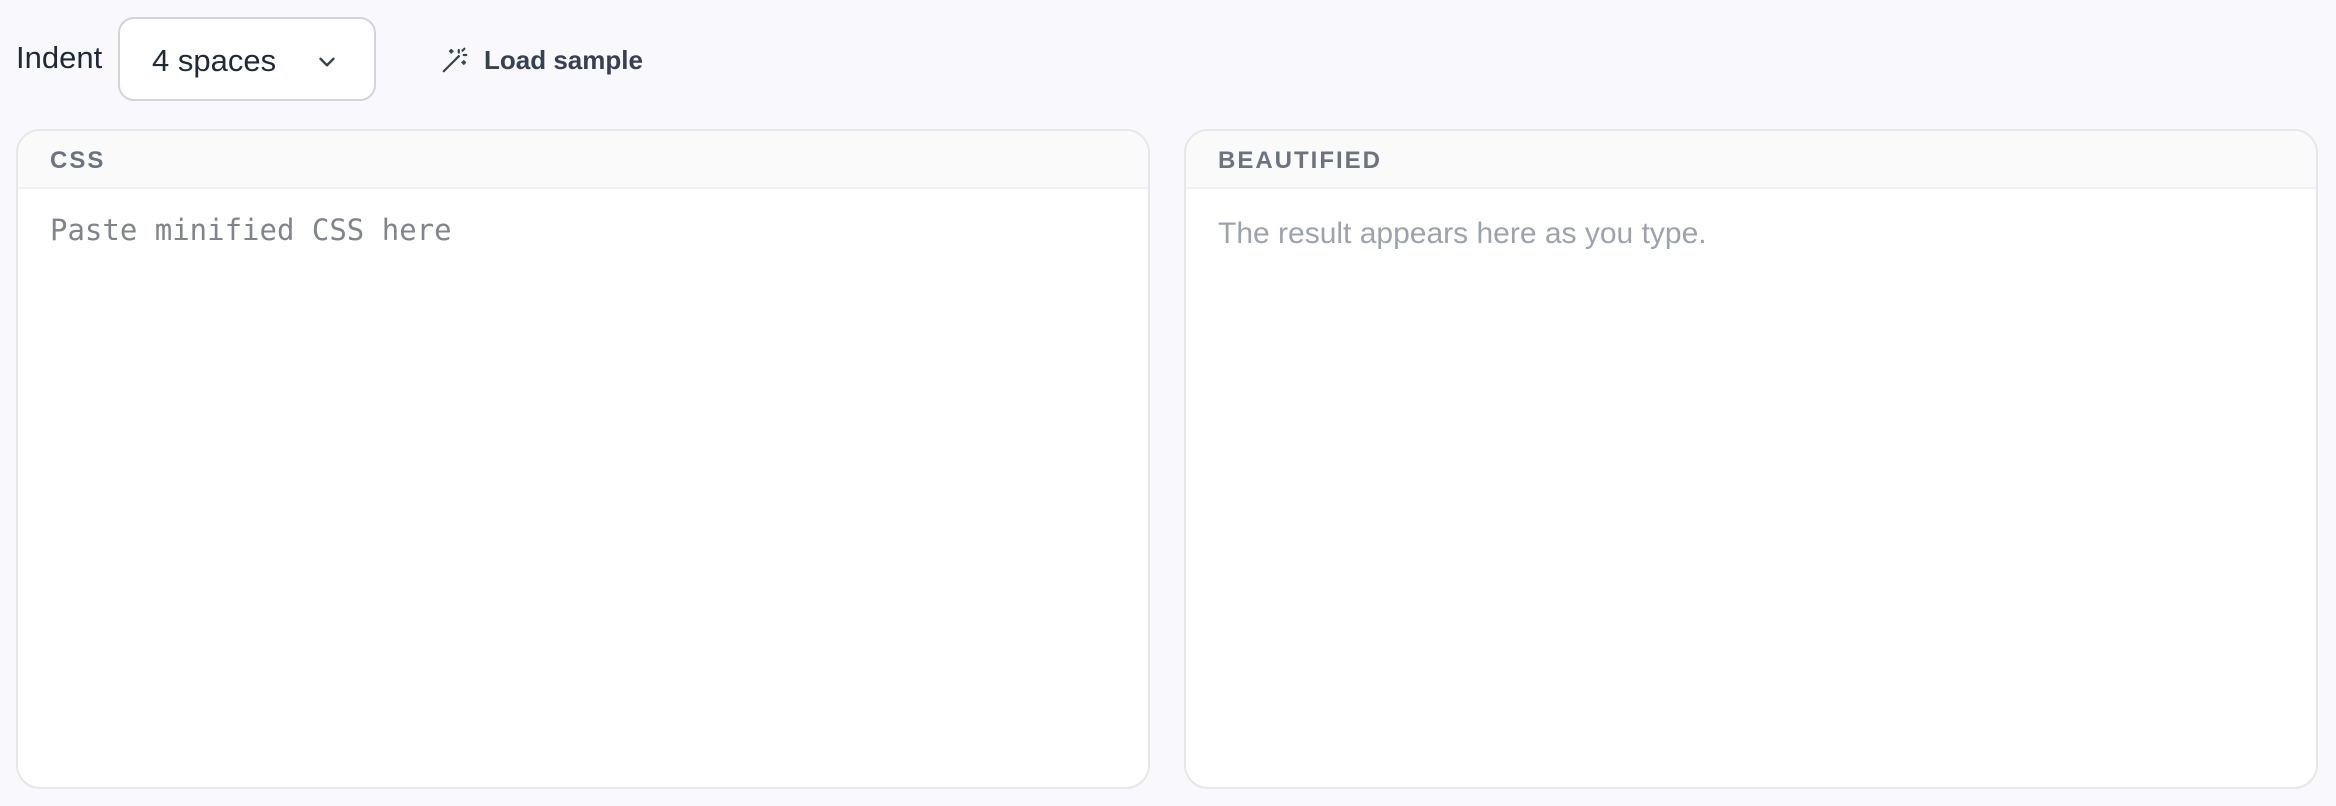  I want to click on load-sample-label: Load sample, so click(563, 59).